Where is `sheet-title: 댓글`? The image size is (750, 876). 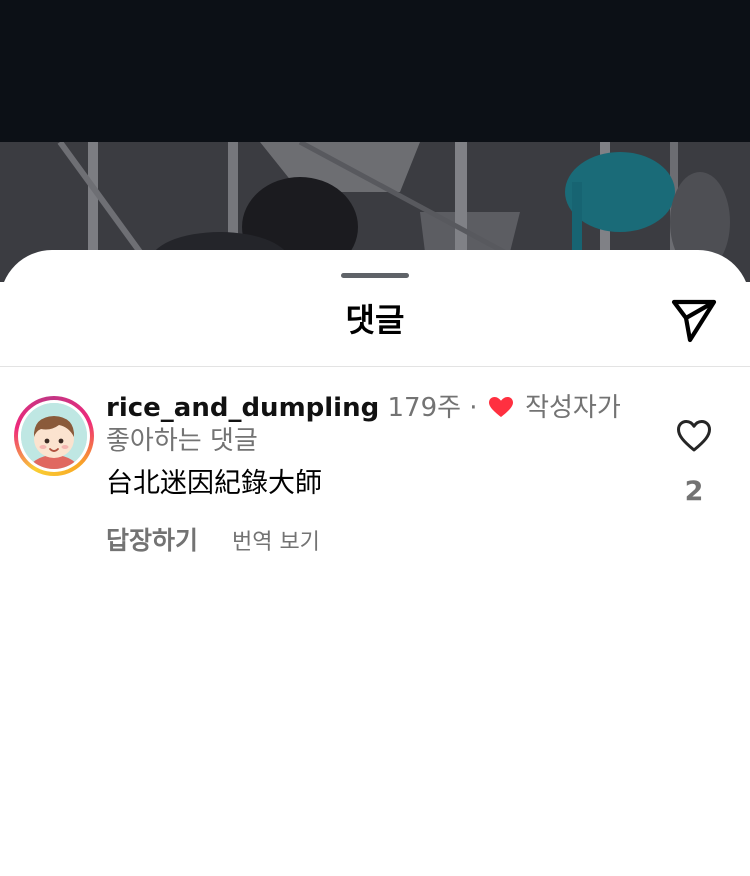 sheet-title: 댓글 is located at coordinates (375, 320).